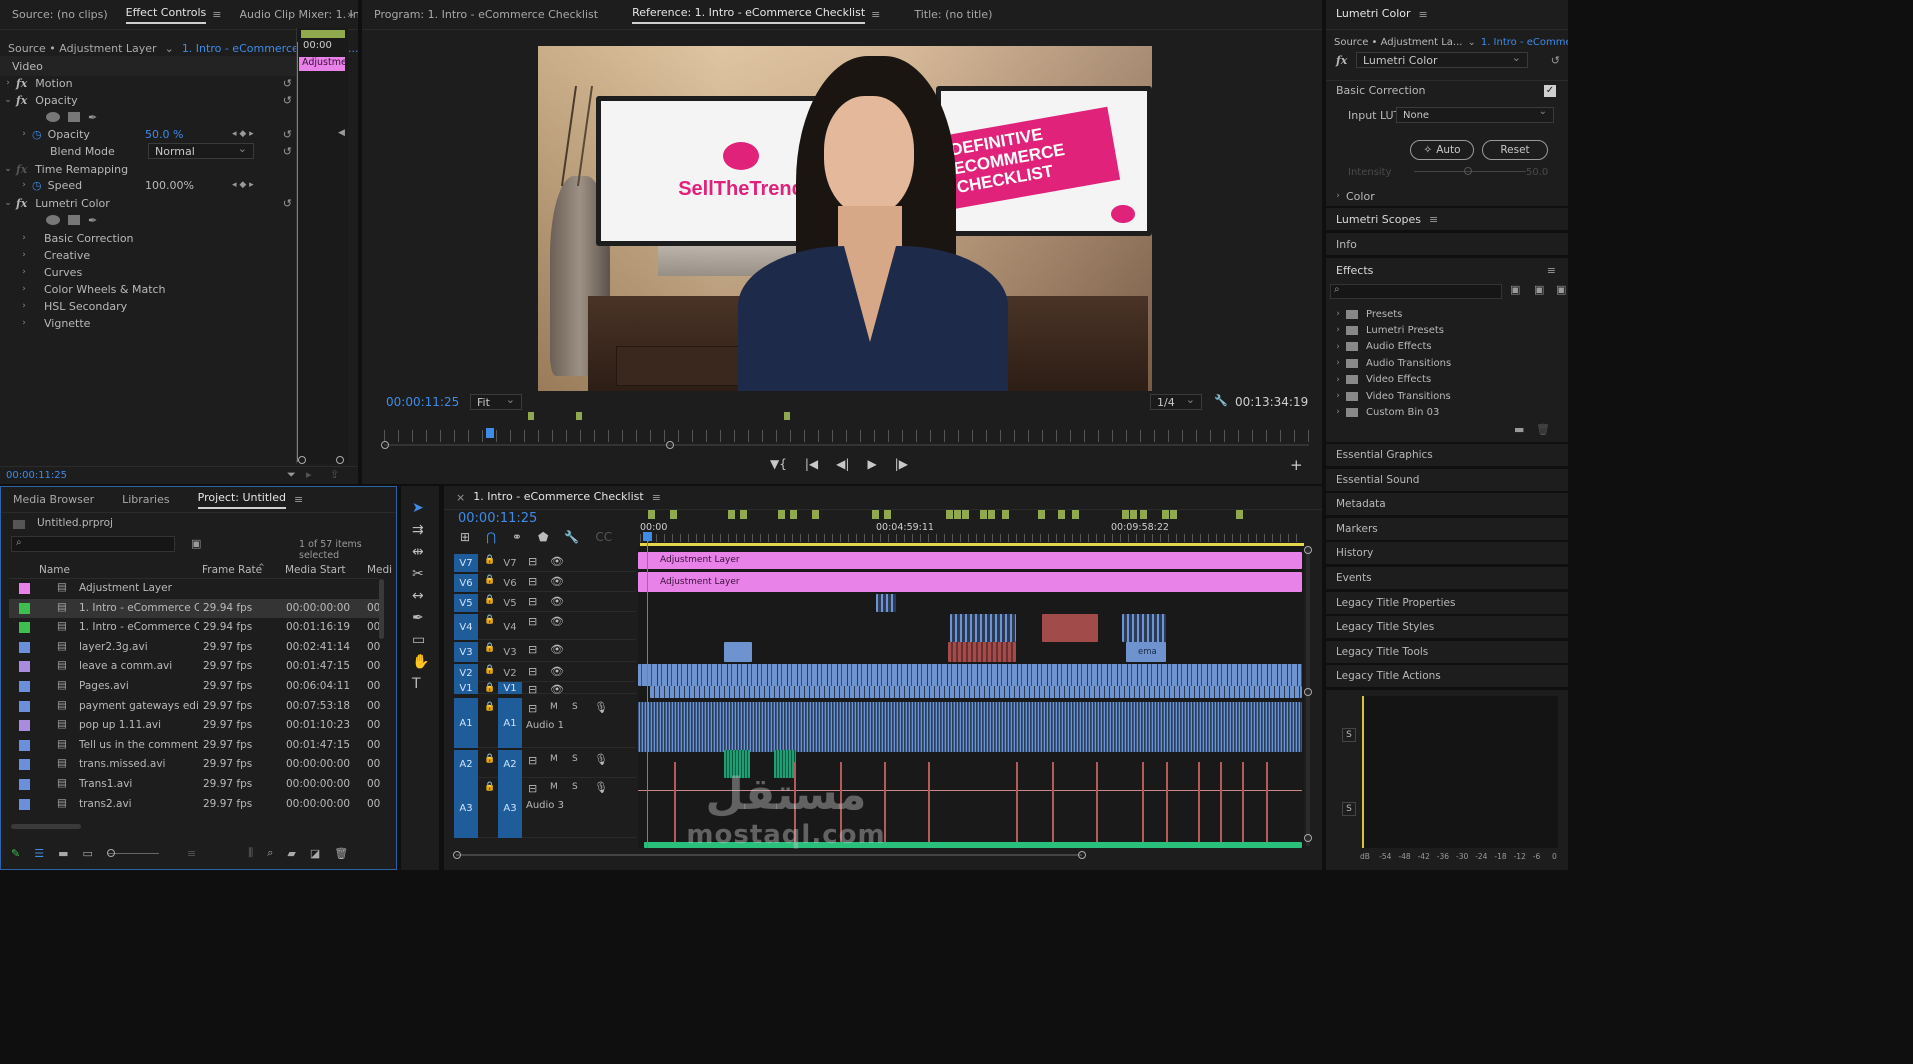 The height and width of the screenshot is (1064, 1913). What do you see at coordinates (1416, 291) in the screenshot?
I see `effects-search-input: ⌕` at bounding box center [1416, 291].